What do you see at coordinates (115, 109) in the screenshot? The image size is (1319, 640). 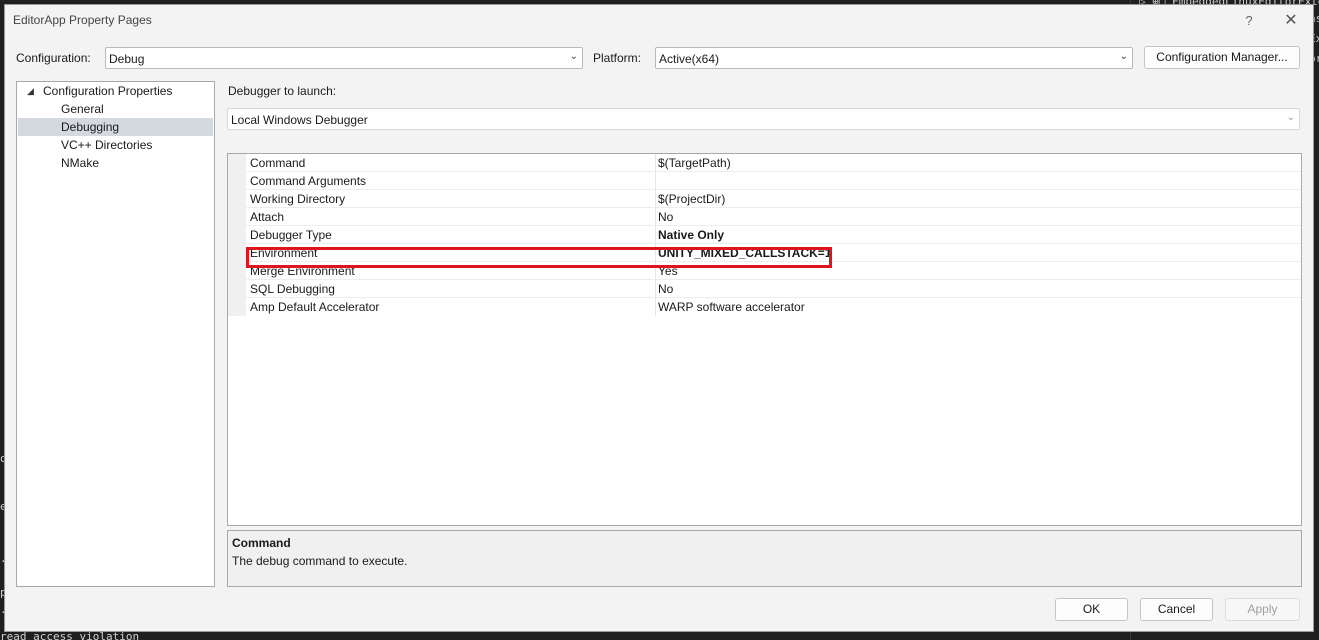 I see `tree-item-general: General` at bounding box center [115, 109].